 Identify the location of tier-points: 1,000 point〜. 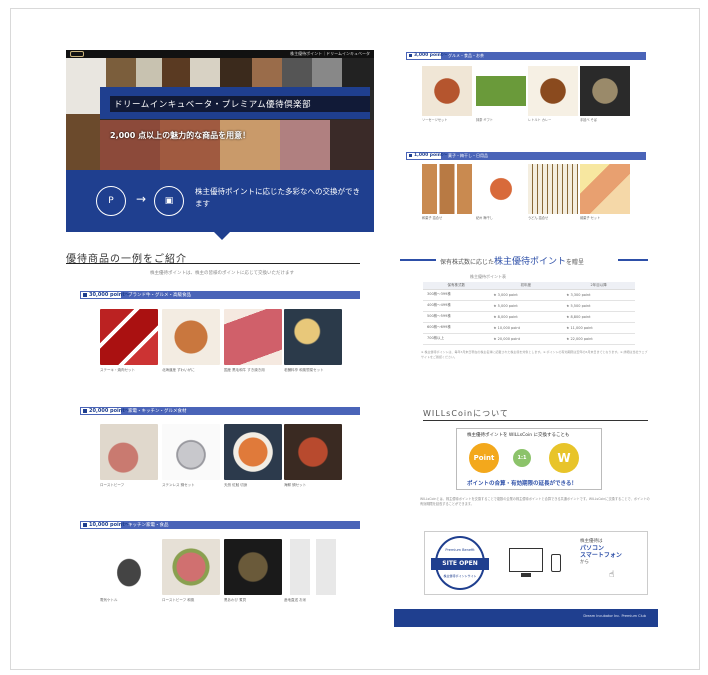
(427, 156).